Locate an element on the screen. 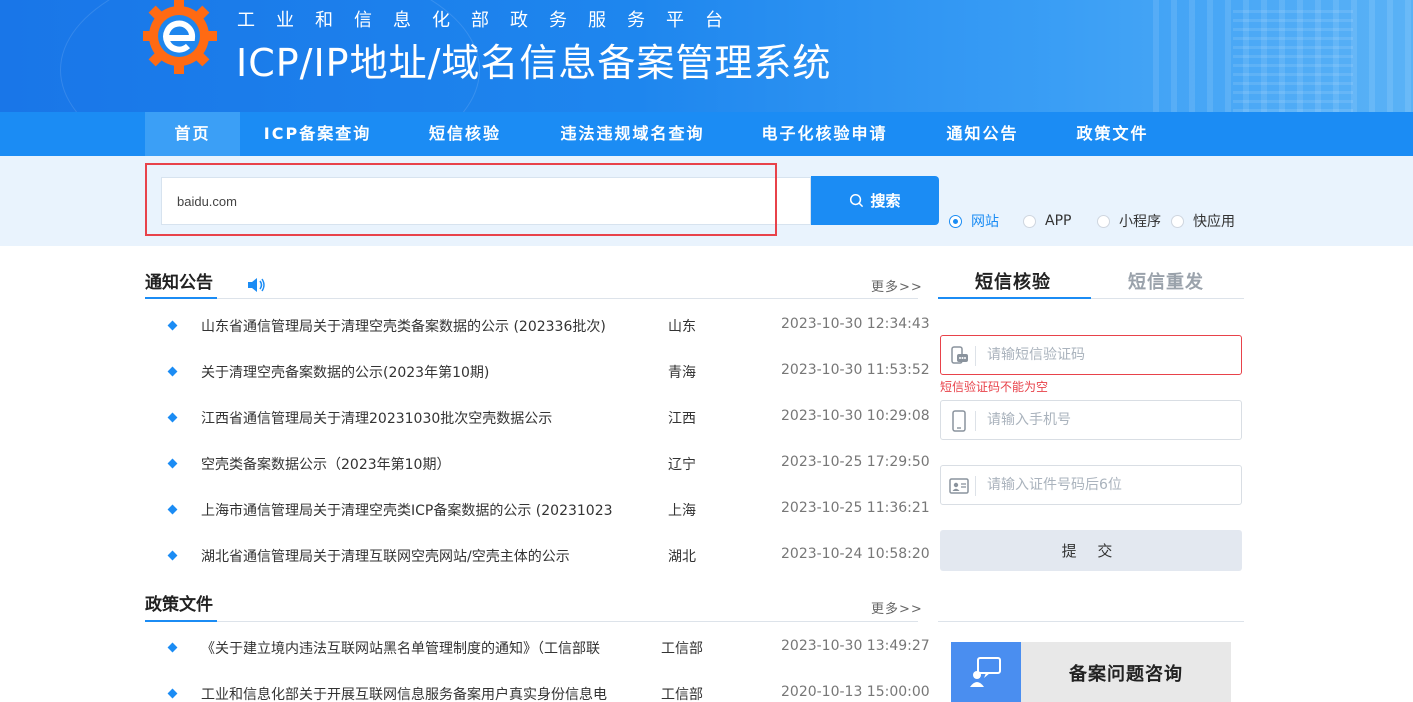 This screenshot has height=702, width=1413. phone-icon is located at coordinates (959, 421).